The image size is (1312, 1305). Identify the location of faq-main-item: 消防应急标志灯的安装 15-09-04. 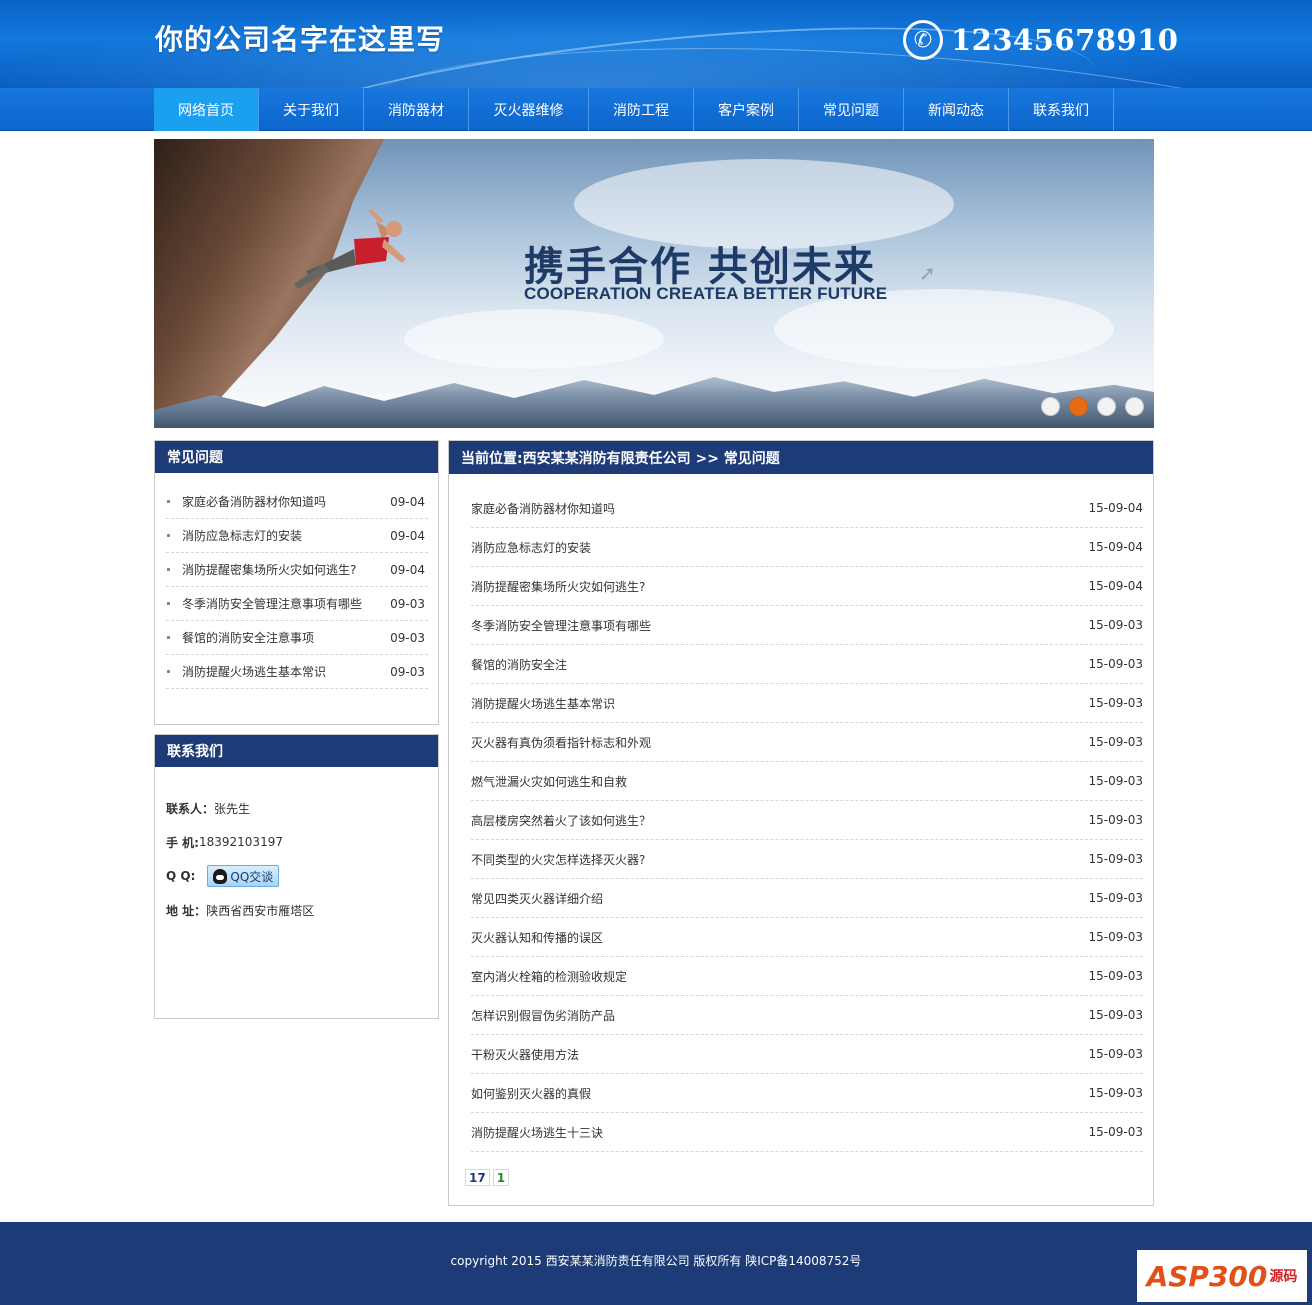
(807, 547).